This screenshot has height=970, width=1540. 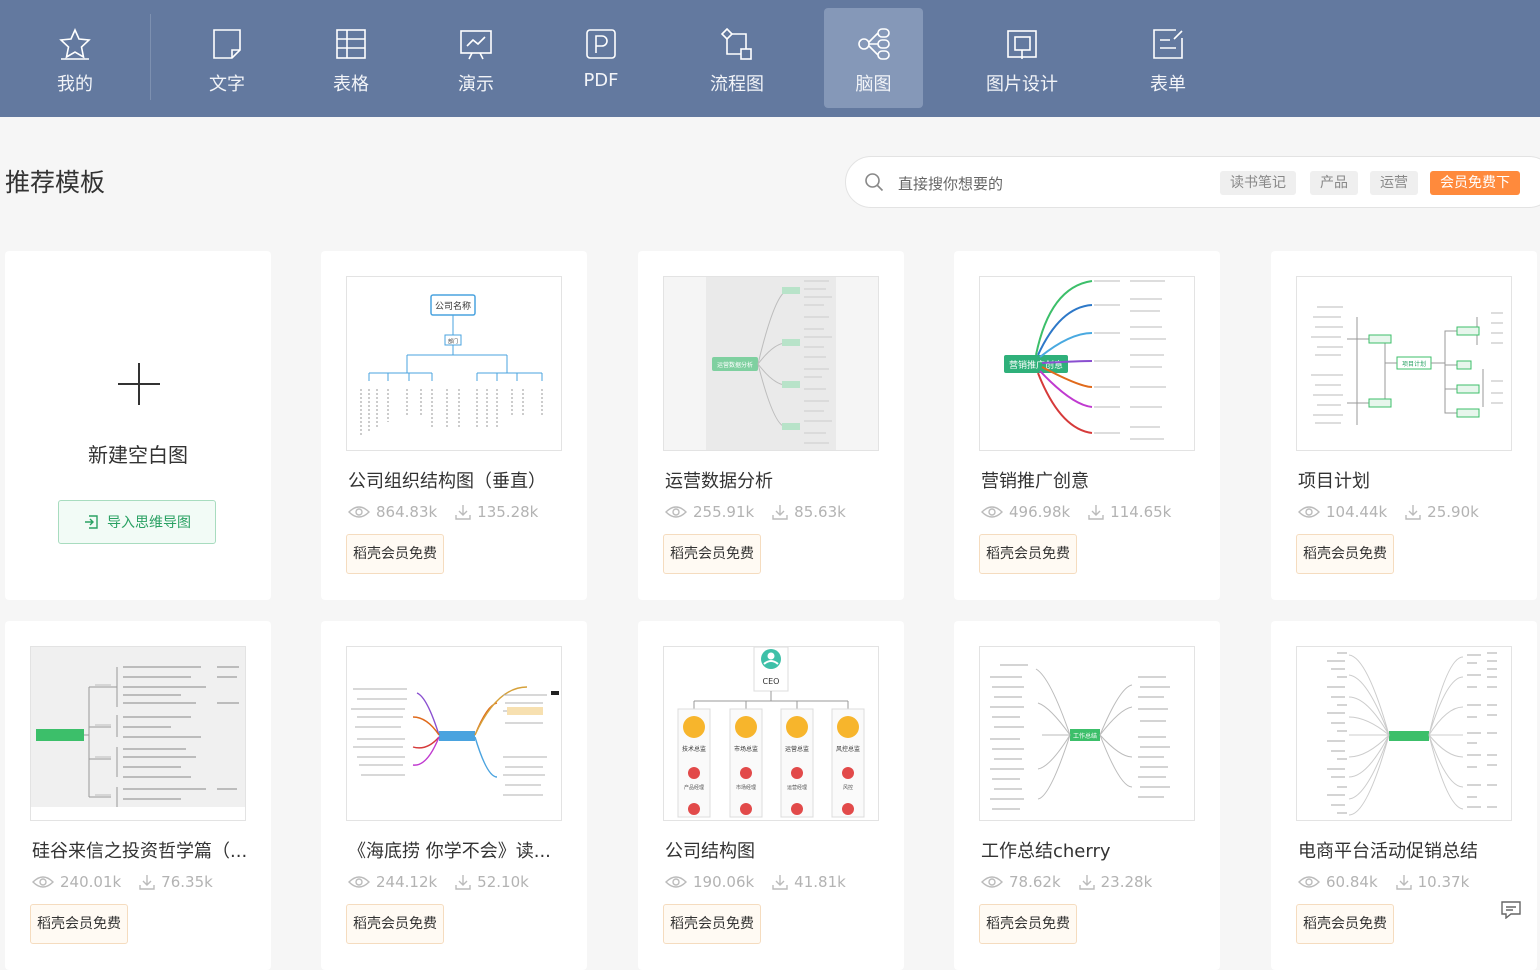 What do you see at coordinates (149, 523) in the screenshot?
I see `import-label: 导入思维导图` at bounding box center [149, 523].